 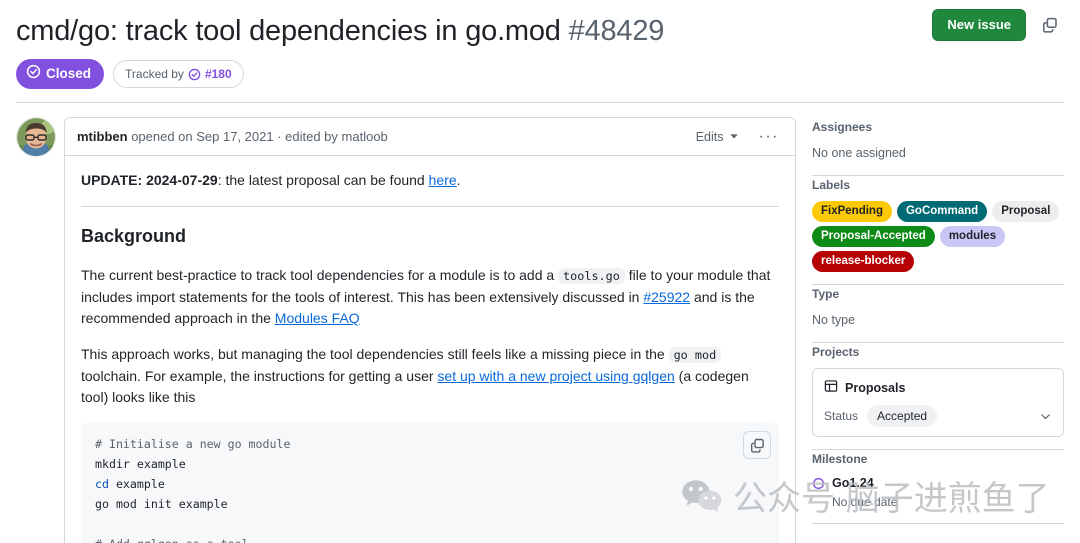 What do you see at coordinates (193, 444) in the screenshot?
I see `code-line-1: # Initialise a new go module` at bounding box center [193, 444].